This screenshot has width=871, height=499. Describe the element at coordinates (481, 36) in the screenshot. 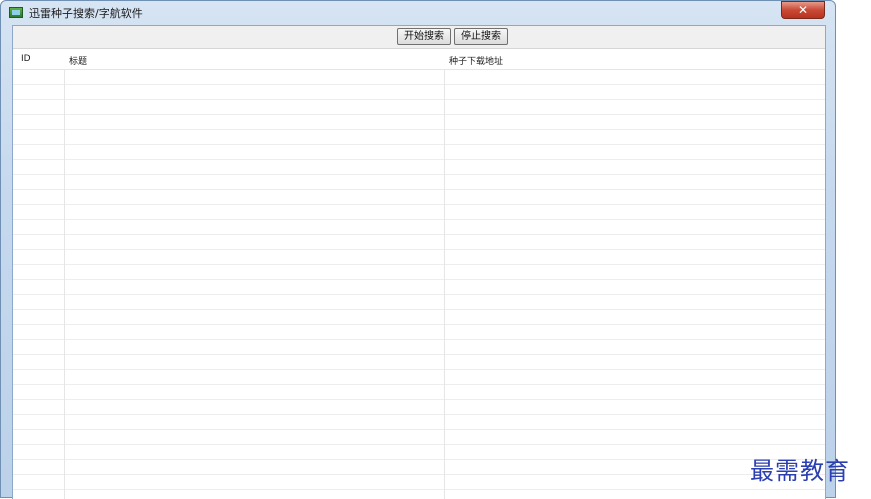

I see `stop-search-button: 停止搜索` at that location.